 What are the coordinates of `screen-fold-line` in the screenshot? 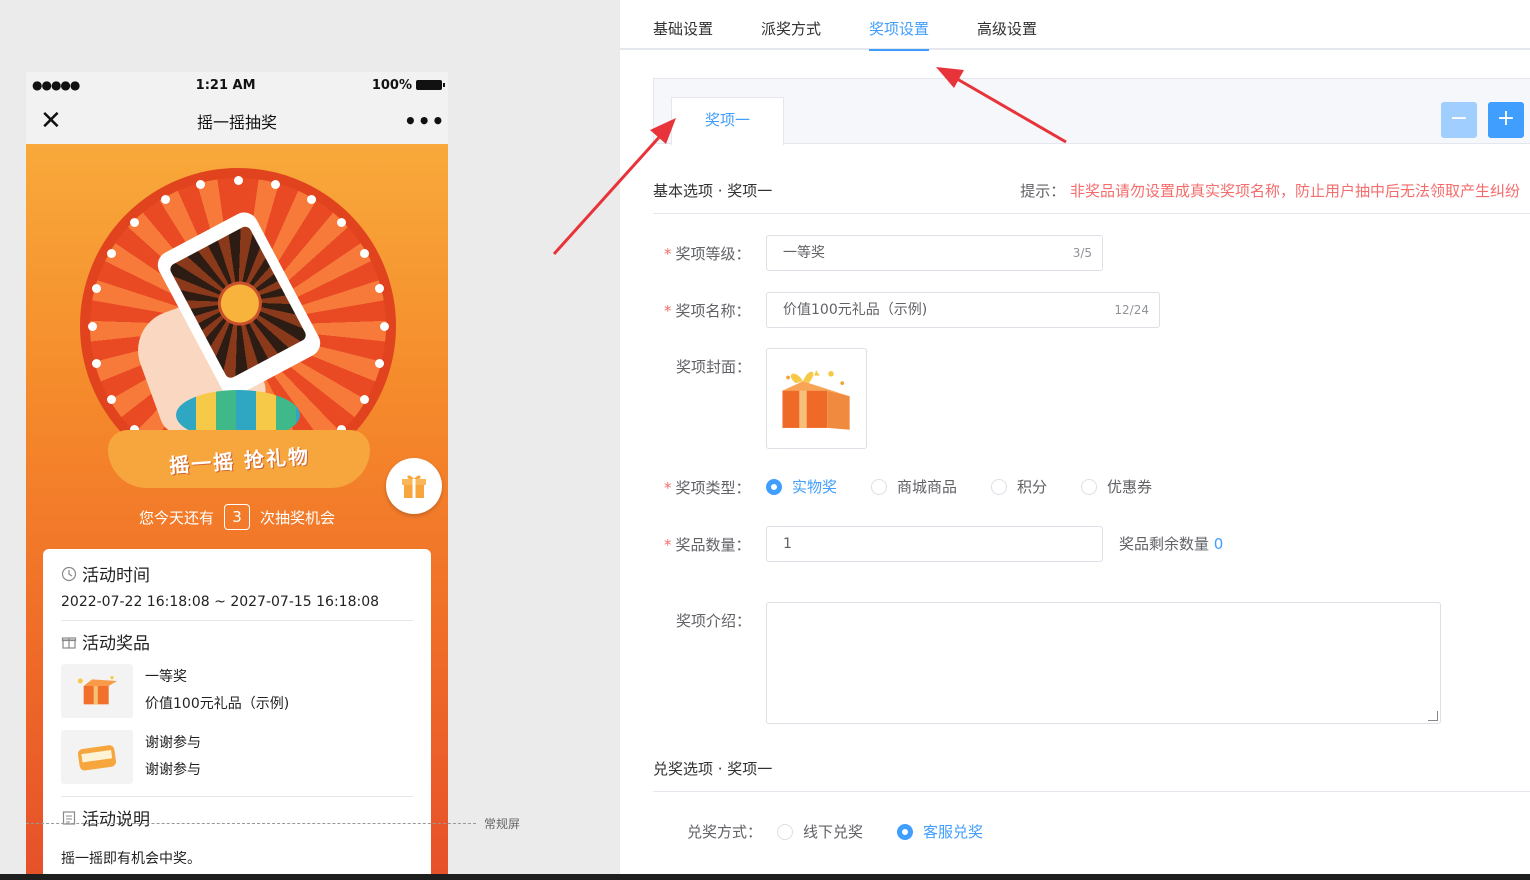 It's located at (251, 823).